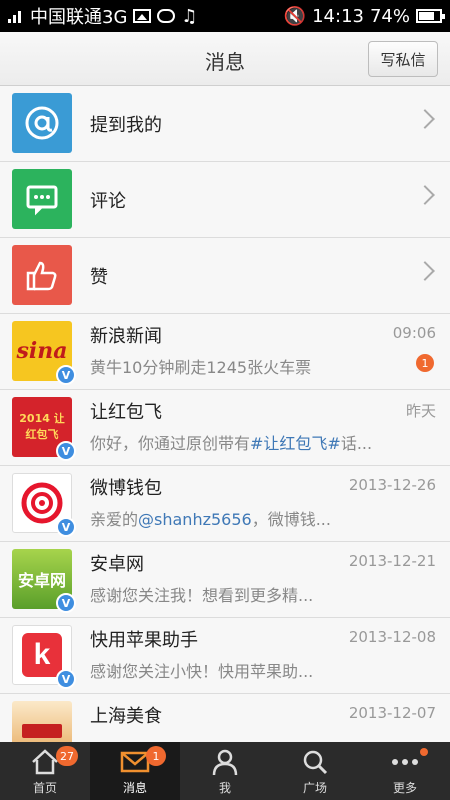  I want to click on header-bar: 消息 写私信, so click(225, 59).